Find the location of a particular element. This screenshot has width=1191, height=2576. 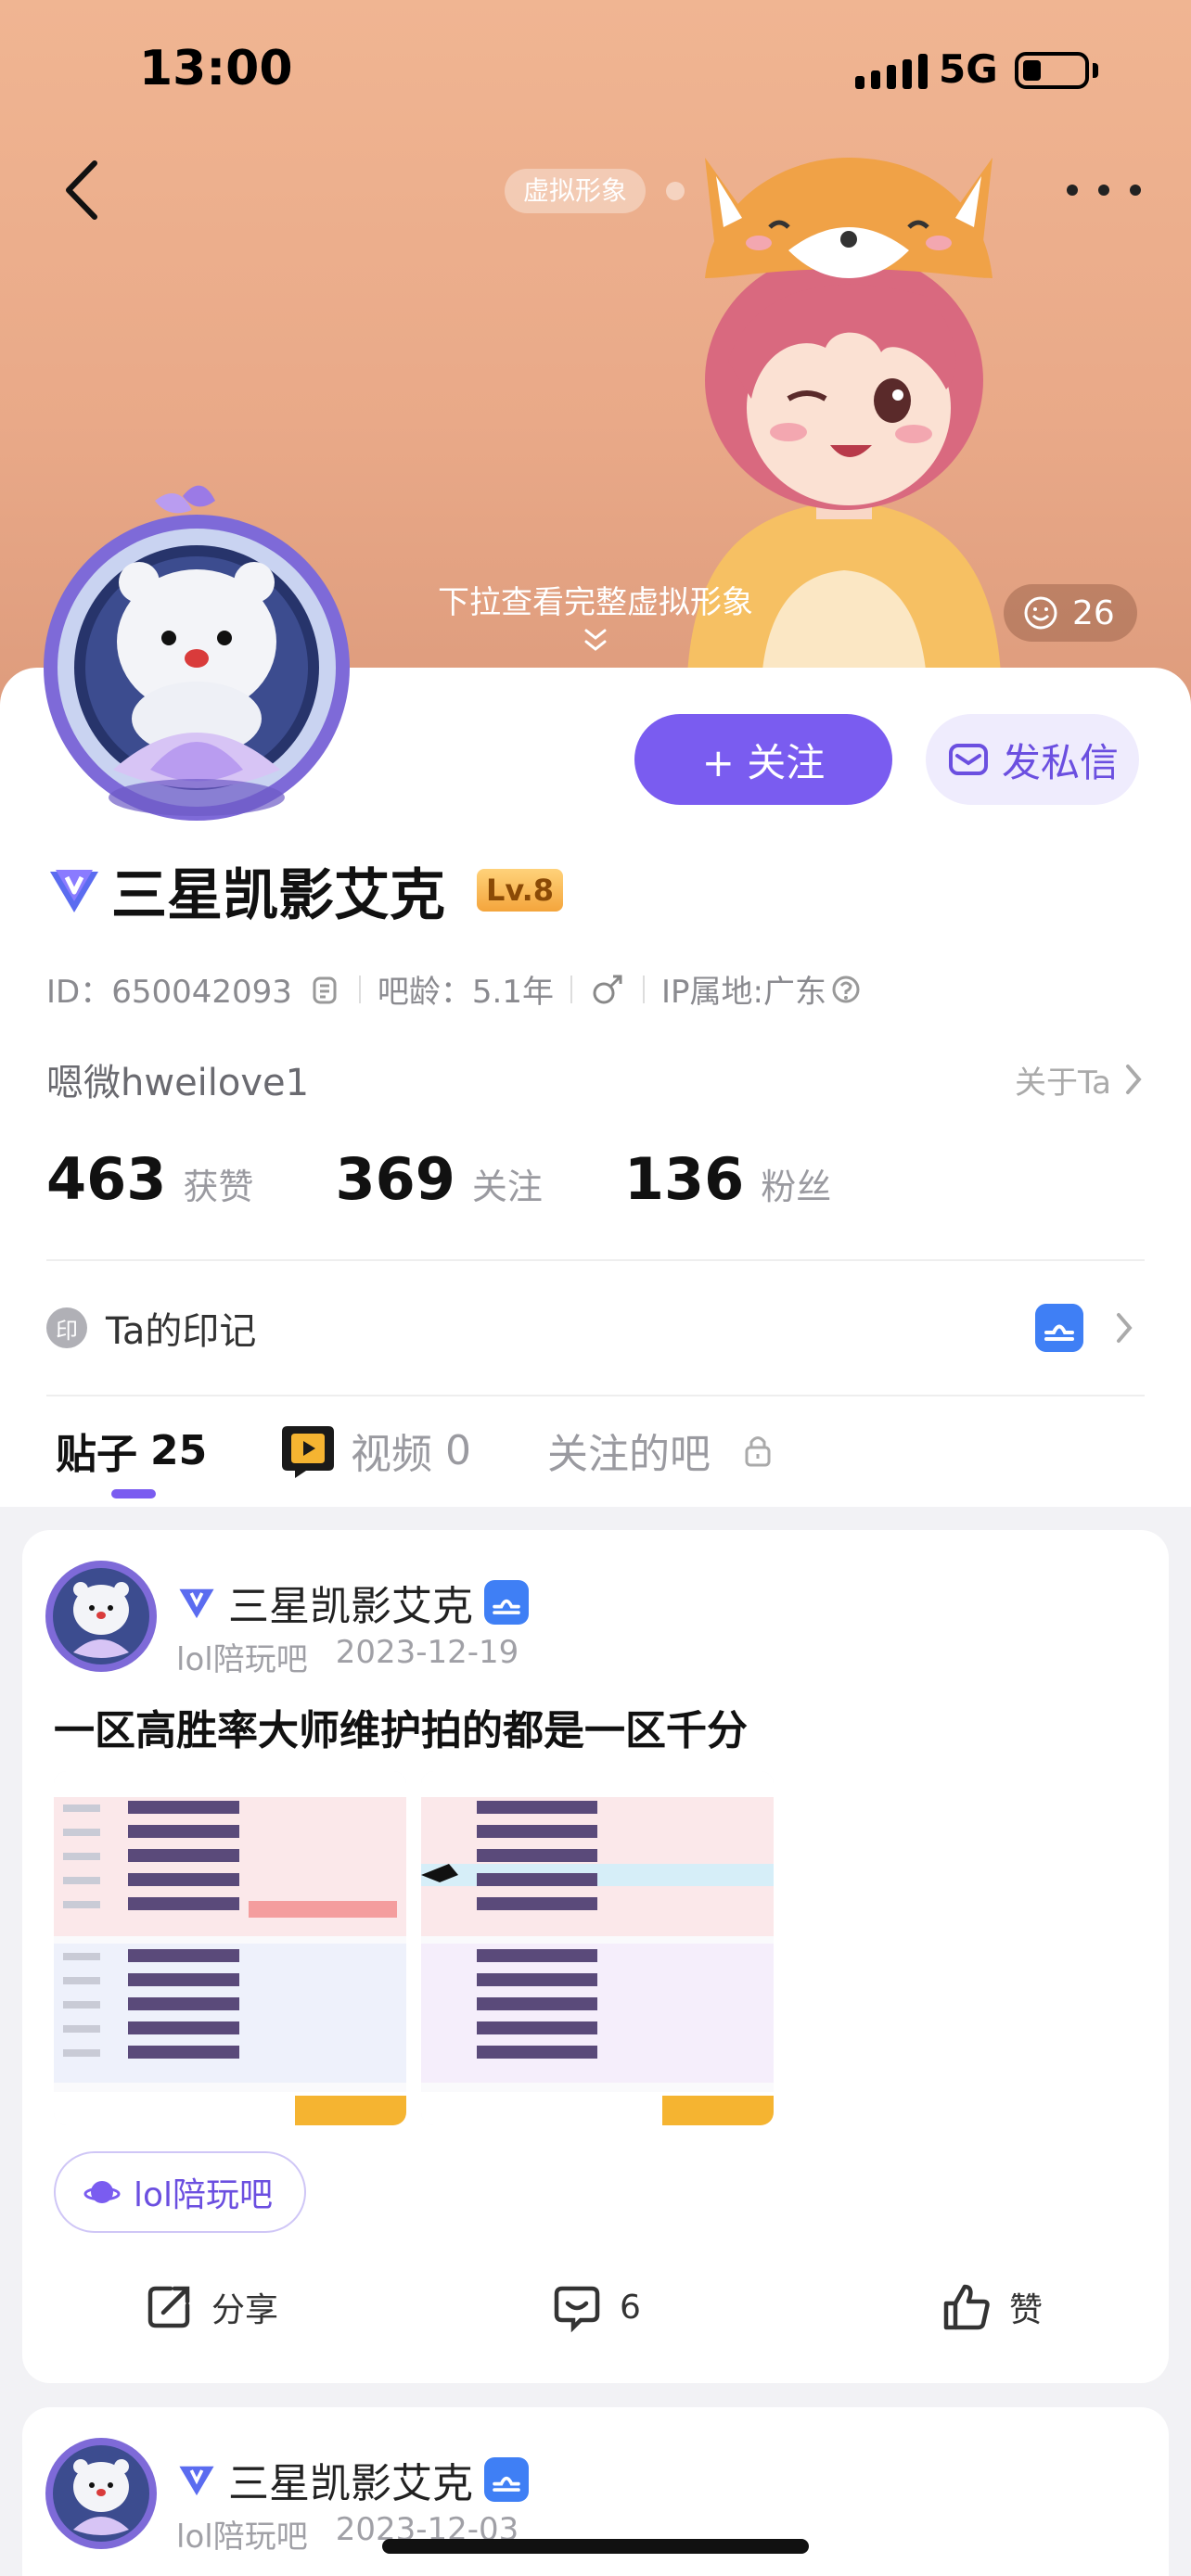

tab-posts: 贴子 25 is located at coordinates (132, 1451).